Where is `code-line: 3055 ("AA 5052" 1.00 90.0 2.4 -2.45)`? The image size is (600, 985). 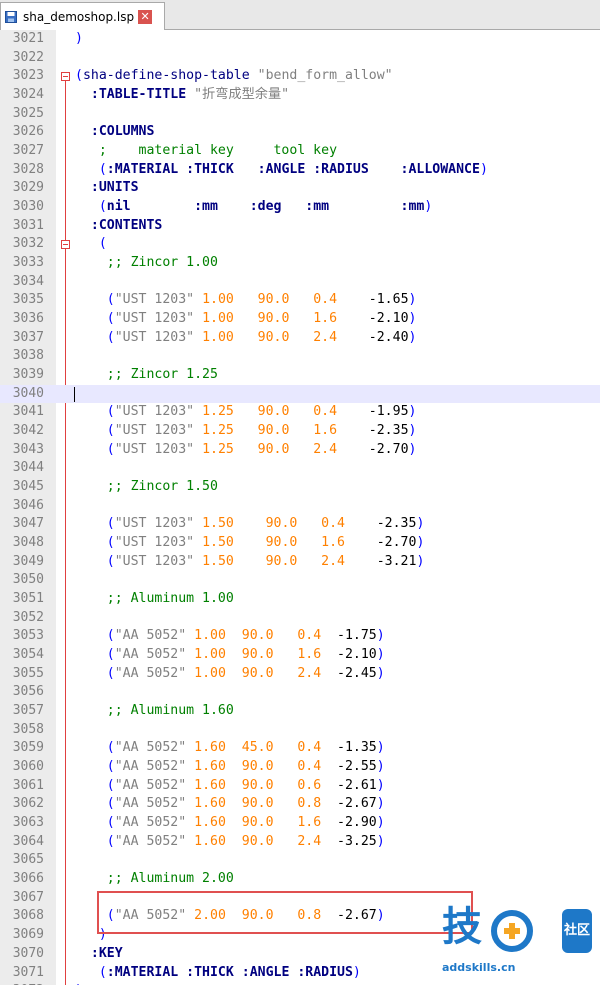 code-line: 3055 ("AA 5052" 1.00 90.0 2.4 -2.45) is located at coordinates (300, 674).